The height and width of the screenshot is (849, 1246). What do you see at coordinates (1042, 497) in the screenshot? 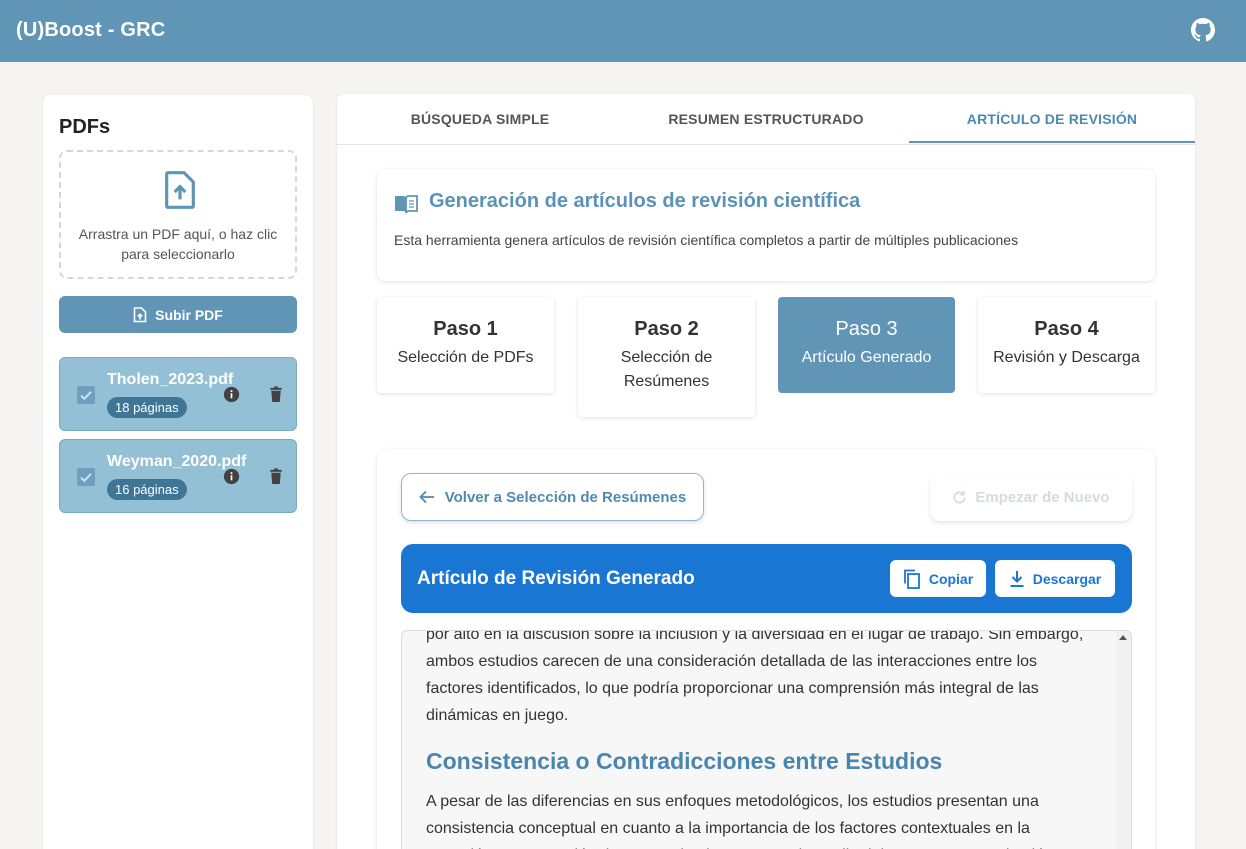
I see `restart-label: Empezar de Nuevo` at bounding box center [1042, 497].